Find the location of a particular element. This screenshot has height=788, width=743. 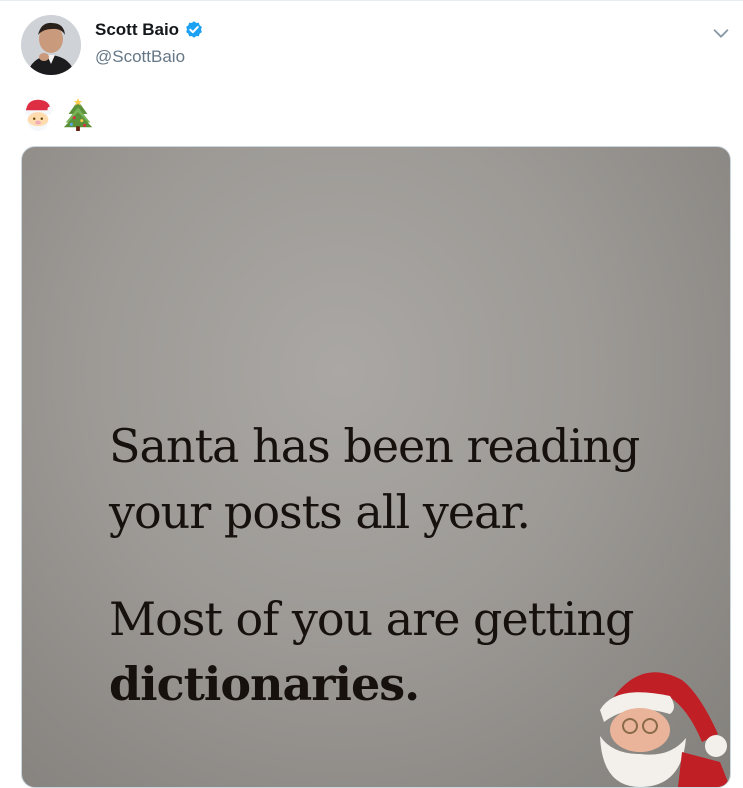

media-text-line: Santa has been reading is located at coordinates (374, 446).